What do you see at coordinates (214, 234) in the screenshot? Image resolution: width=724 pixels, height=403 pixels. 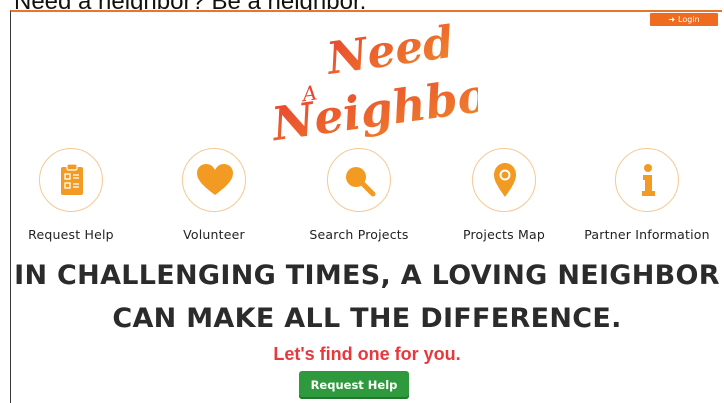 I see `nav-label-volunteer: Volunteer` at bounding box center [214, 234].